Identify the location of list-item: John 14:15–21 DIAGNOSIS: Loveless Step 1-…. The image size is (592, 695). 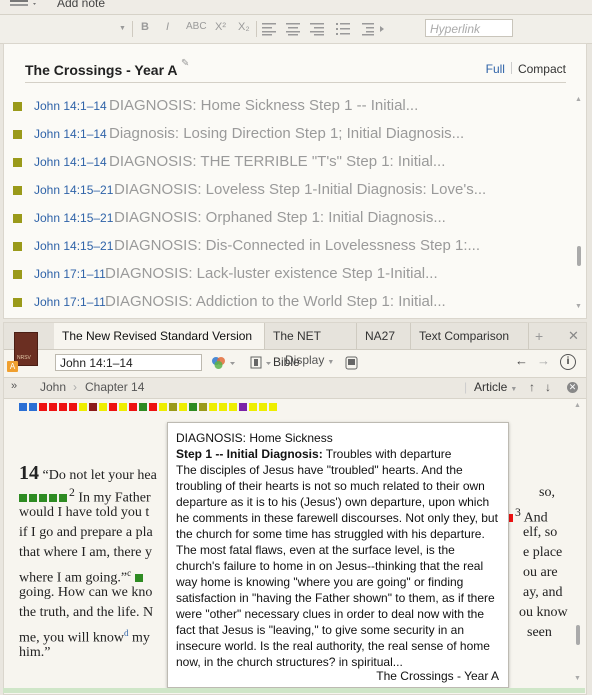
(289, 190).